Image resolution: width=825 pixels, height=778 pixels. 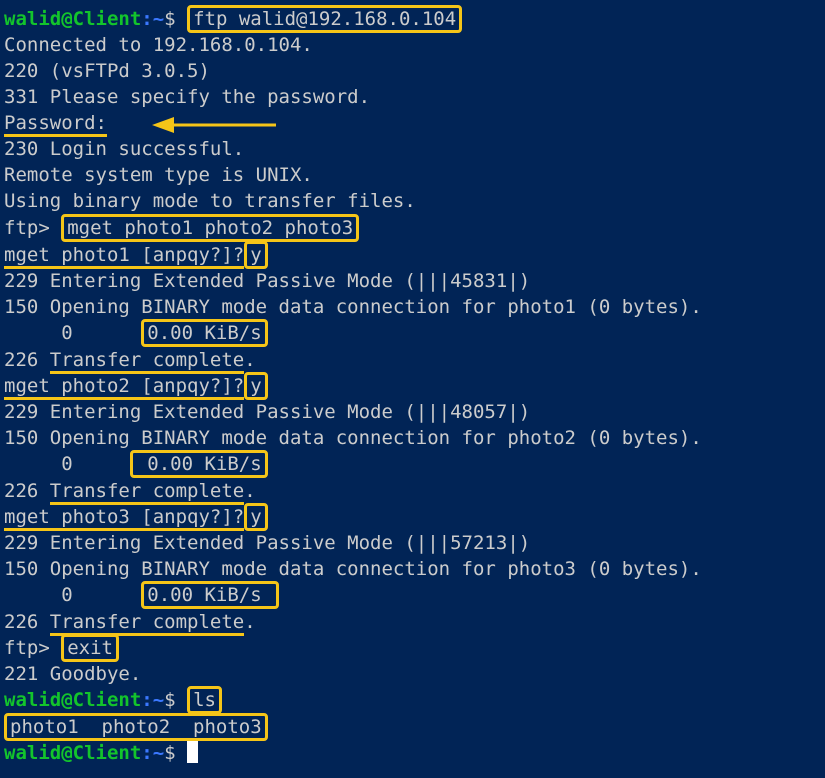 I want to click on mget-question-line: mget photo3 [anpqy?]? y, so click(x=136, y=517).